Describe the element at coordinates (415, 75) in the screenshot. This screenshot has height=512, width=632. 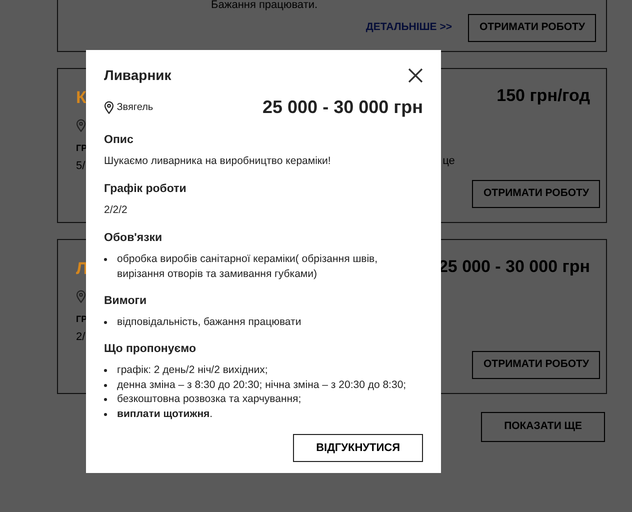
I see `close-icon` at that location.